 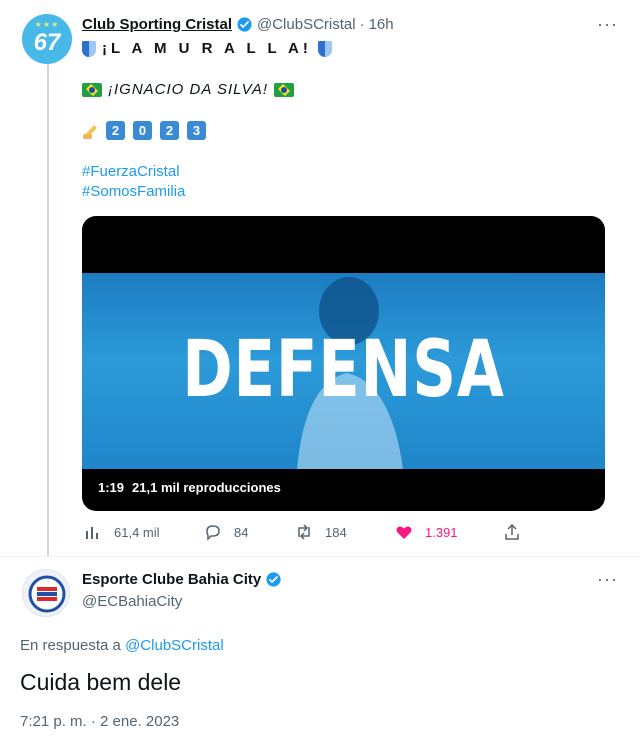 I want to click on tweet-line-1: ¡L A M U R A L L A!, so click(x=207, y=48).